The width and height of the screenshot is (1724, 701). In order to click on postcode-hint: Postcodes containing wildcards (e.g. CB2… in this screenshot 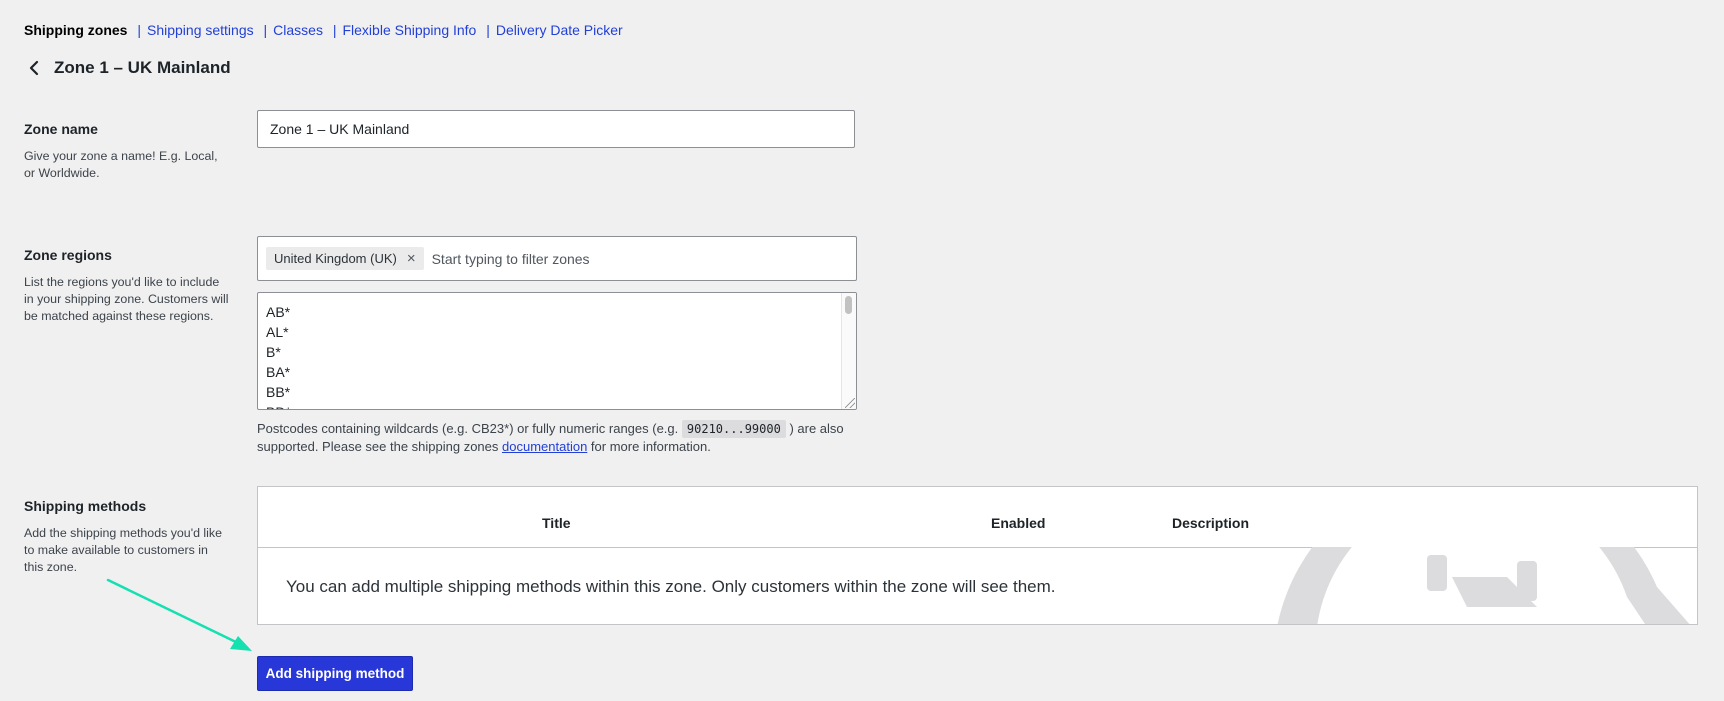, I will do `click(562, 438)`.